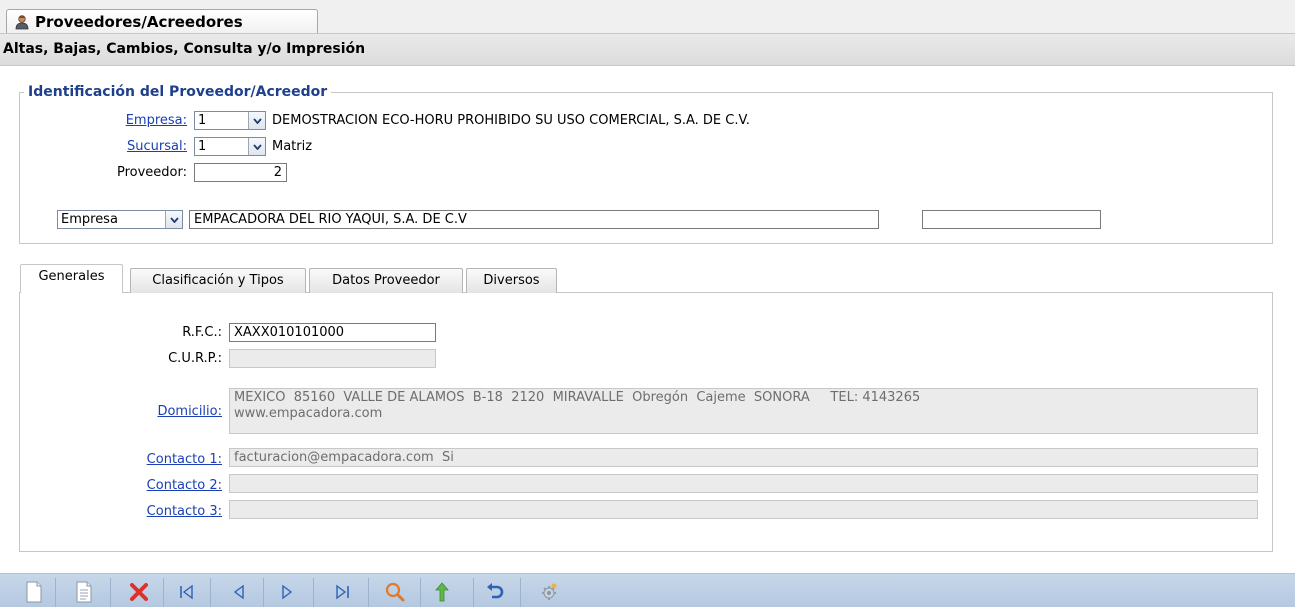 The width and height of the screenshot is (1295, 607). Describe the element at coordinates (161, 486) in the screenshot. I see `contacto-2-link: Contacto 2:` at that location.